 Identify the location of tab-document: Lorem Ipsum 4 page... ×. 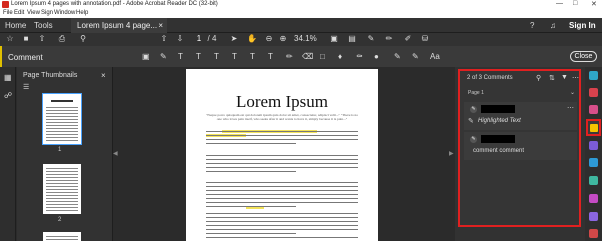
(119, 25).